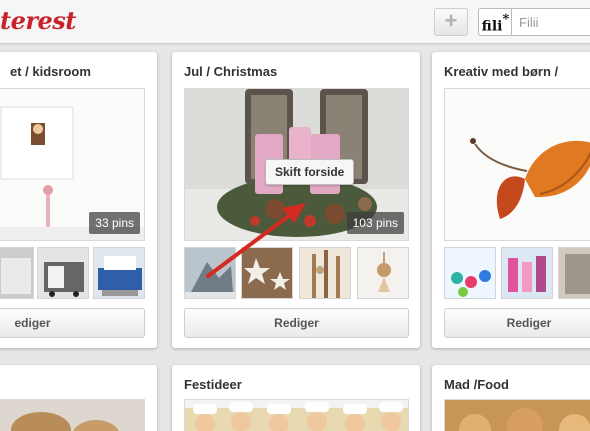 The height and width of the screenshot is (431, 590). I want to click on red-arrow-annotation, so click(256, 240).